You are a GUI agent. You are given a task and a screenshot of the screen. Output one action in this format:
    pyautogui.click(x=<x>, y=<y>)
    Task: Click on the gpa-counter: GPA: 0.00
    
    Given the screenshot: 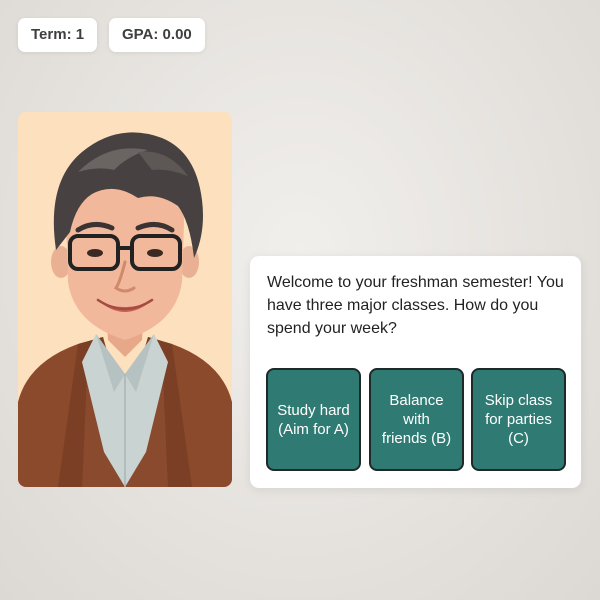 What is the action you would take?
    pyautogui.click(x=157, y=35)
    